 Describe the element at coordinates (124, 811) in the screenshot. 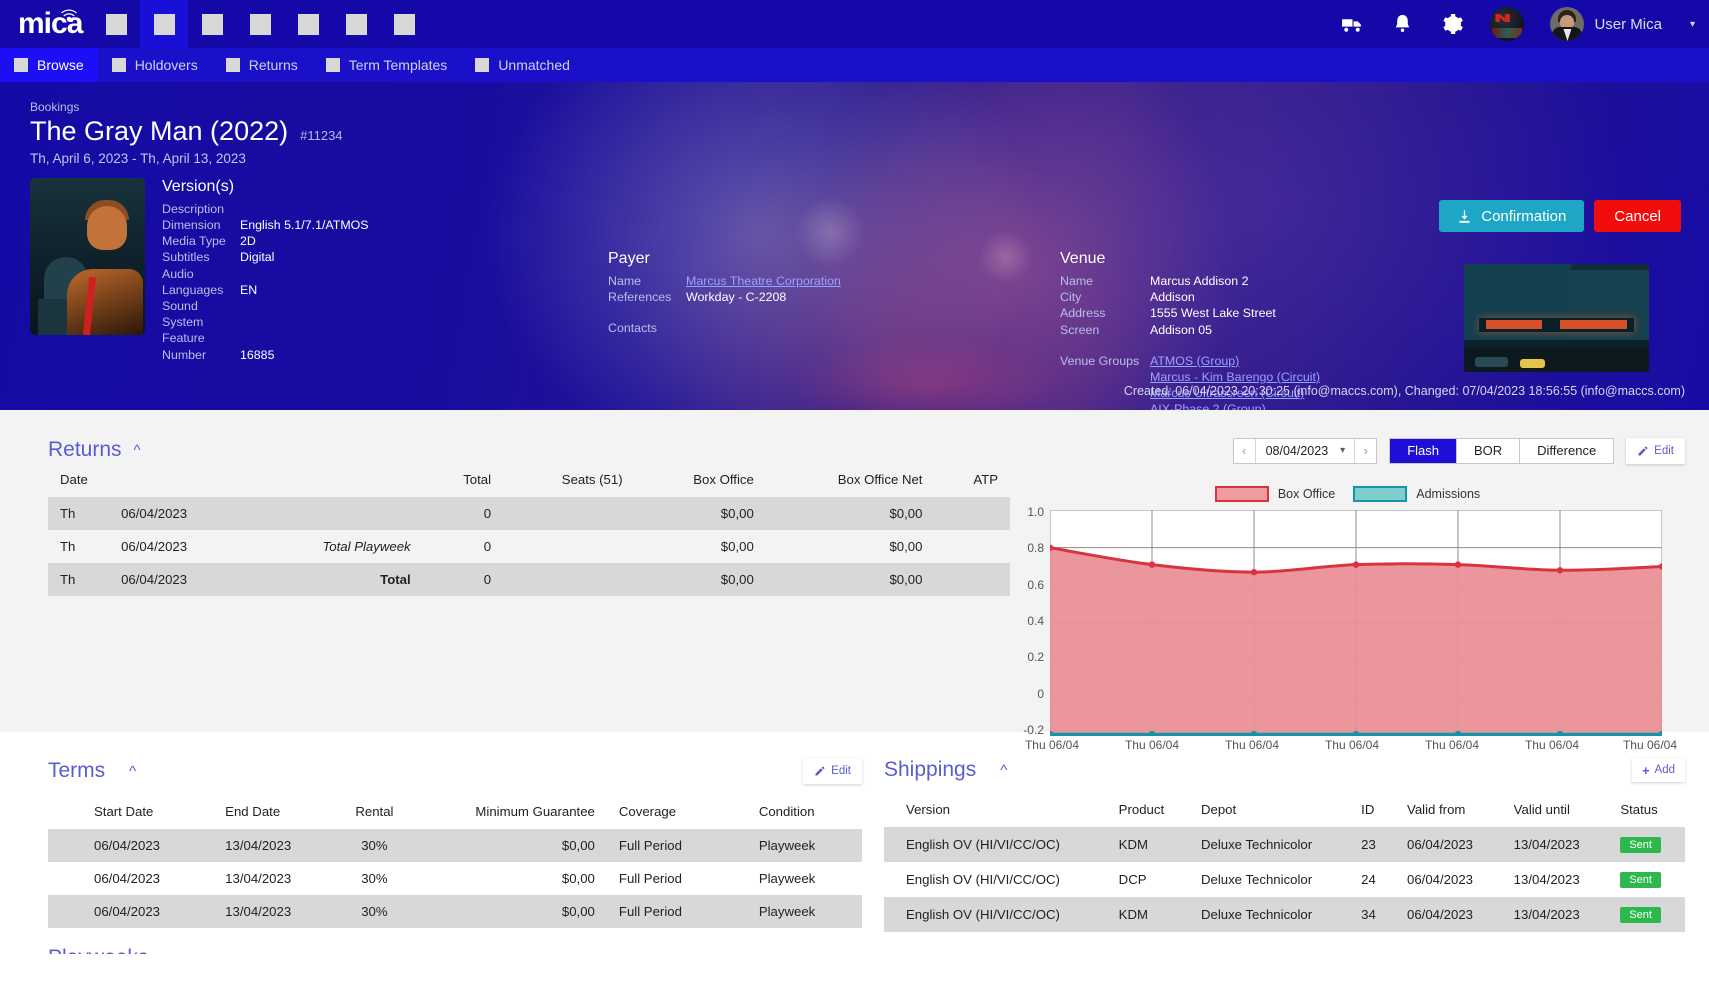

I see `col-start-date: Start Date` at that location.